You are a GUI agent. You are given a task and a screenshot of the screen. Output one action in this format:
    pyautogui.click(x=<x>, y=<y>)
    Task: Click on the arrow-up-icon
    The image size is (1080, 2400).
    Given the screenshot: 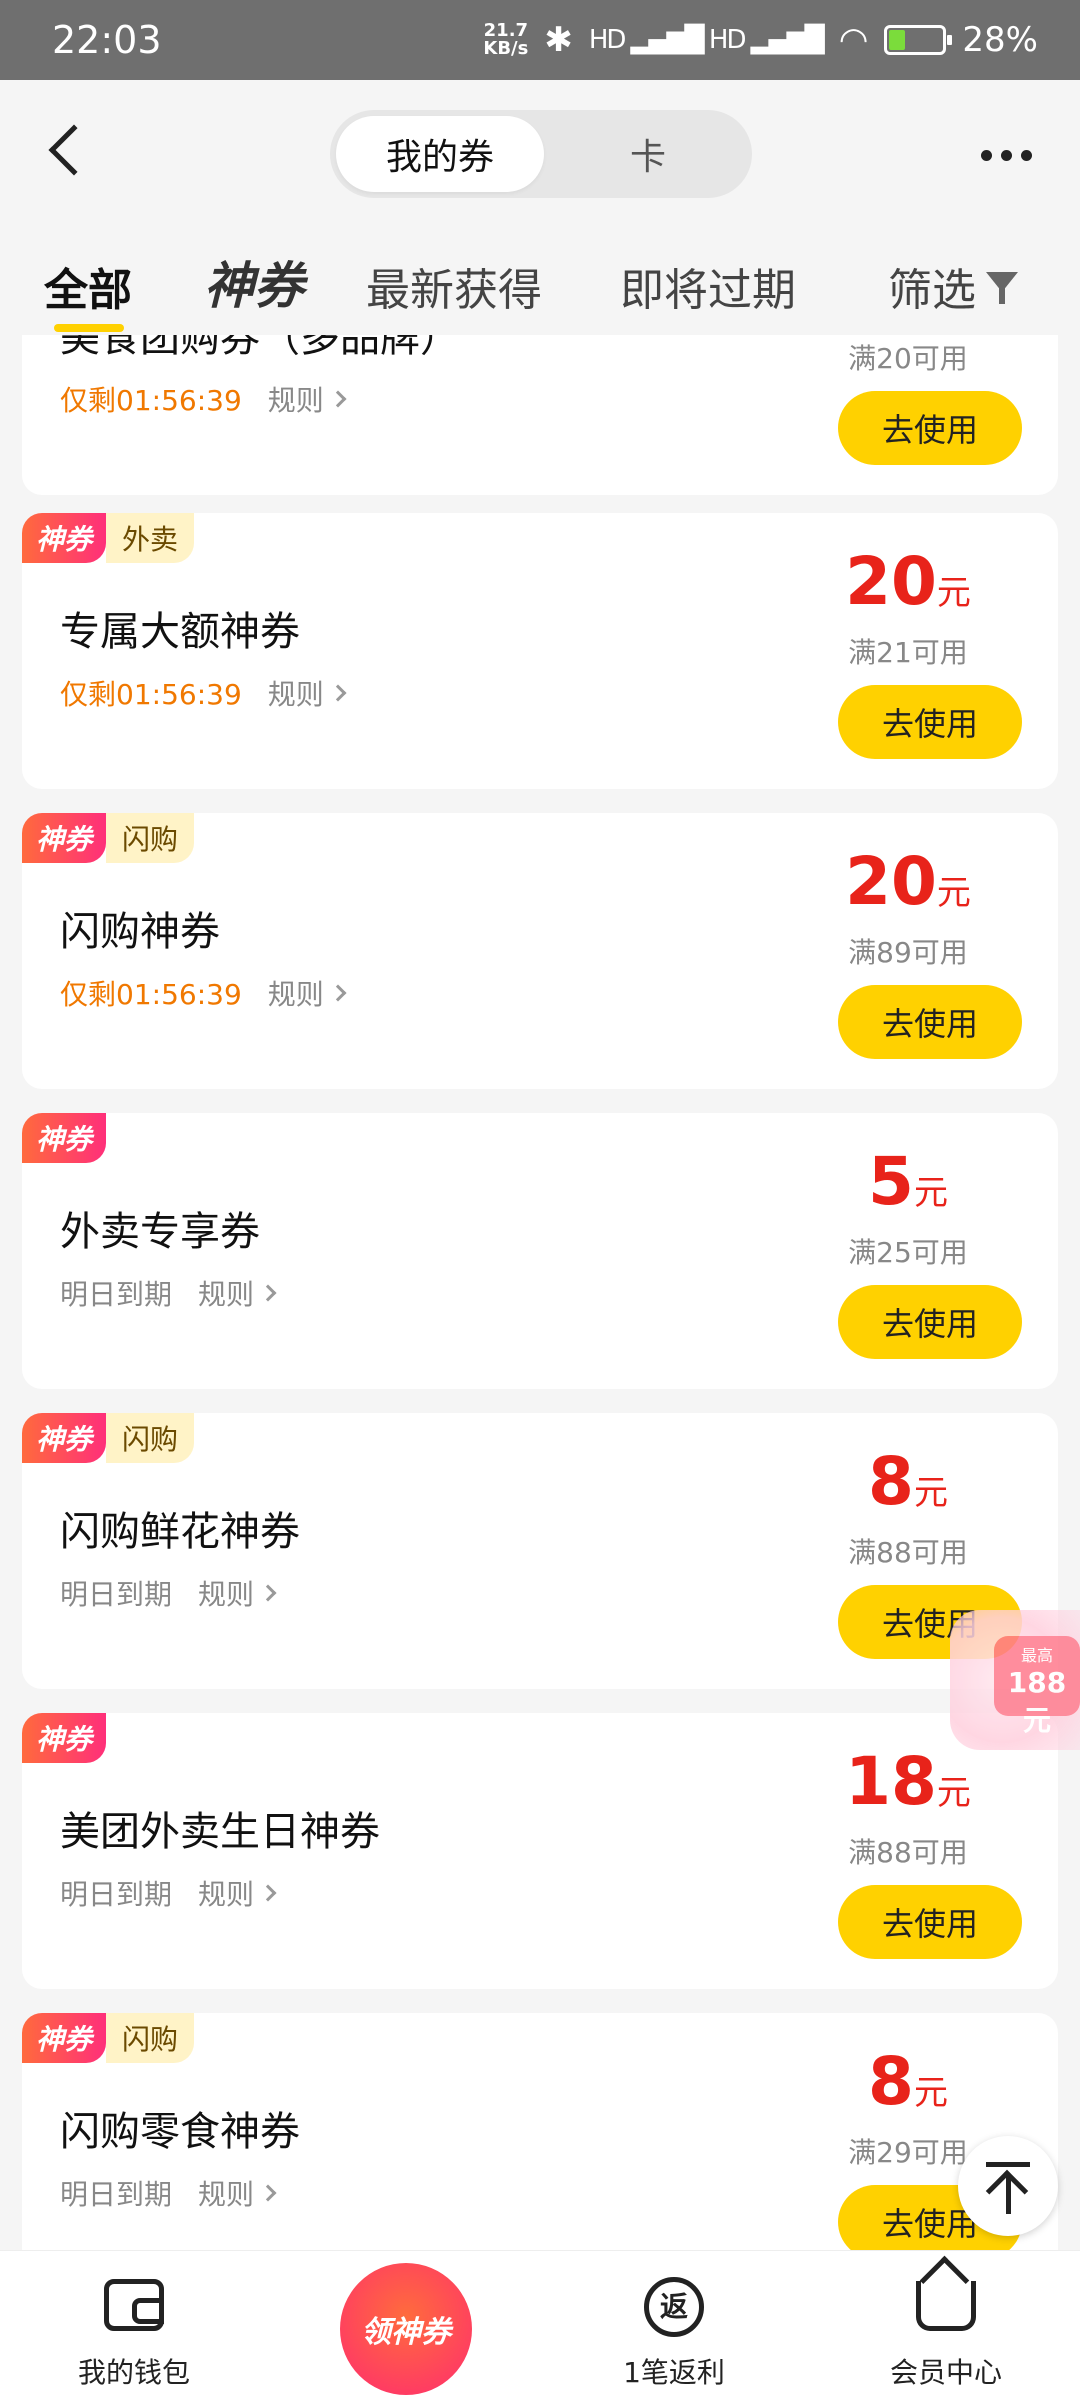 What is the action you would take?
    pyautogui.click(x=1008, y=2164)
    